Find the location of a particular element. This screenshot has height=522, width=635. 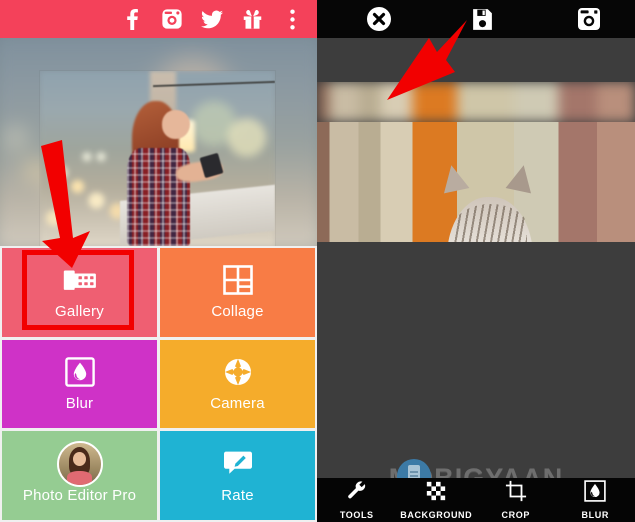

bottombar-item-blur: BLUR is located at coordinates (595, 500).